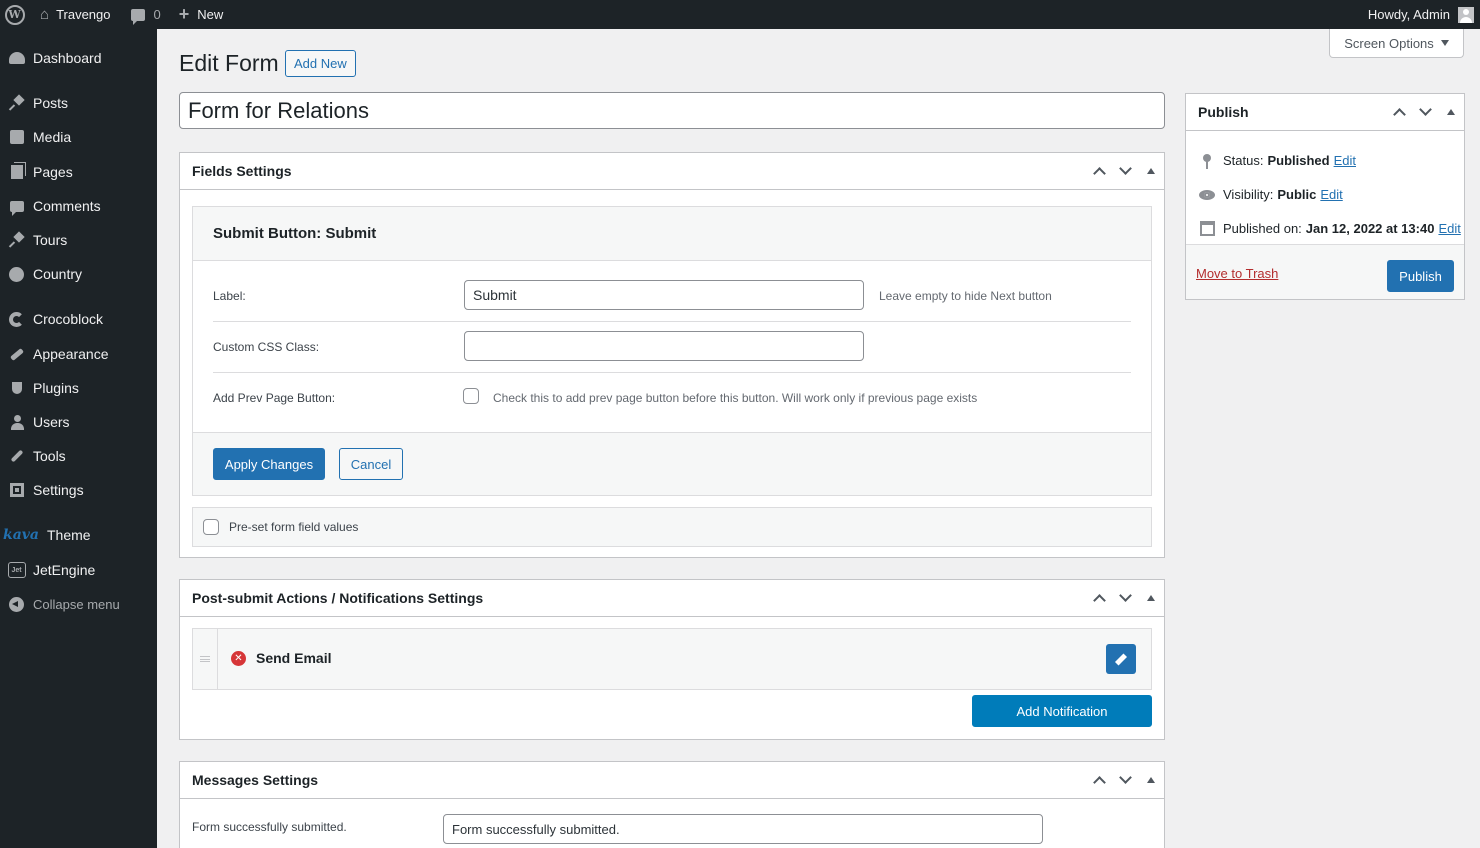 Image resolution: width=1480 pixels, height=848 pixels. Describe the element at coordinates (672, 463) in the screenshot. I see `field-editor-footer: Apply Changes Cancel` at that location.